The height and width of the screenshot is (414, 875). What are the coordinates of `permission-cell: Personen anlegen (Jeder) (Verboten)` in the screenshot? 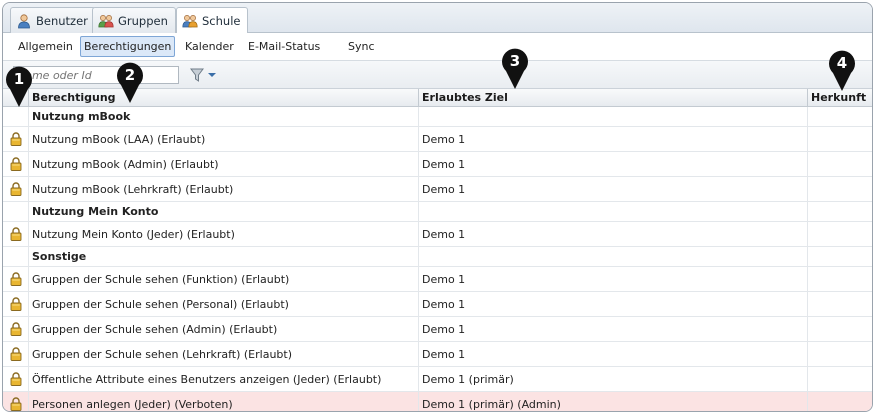 It's located at (223, 401).